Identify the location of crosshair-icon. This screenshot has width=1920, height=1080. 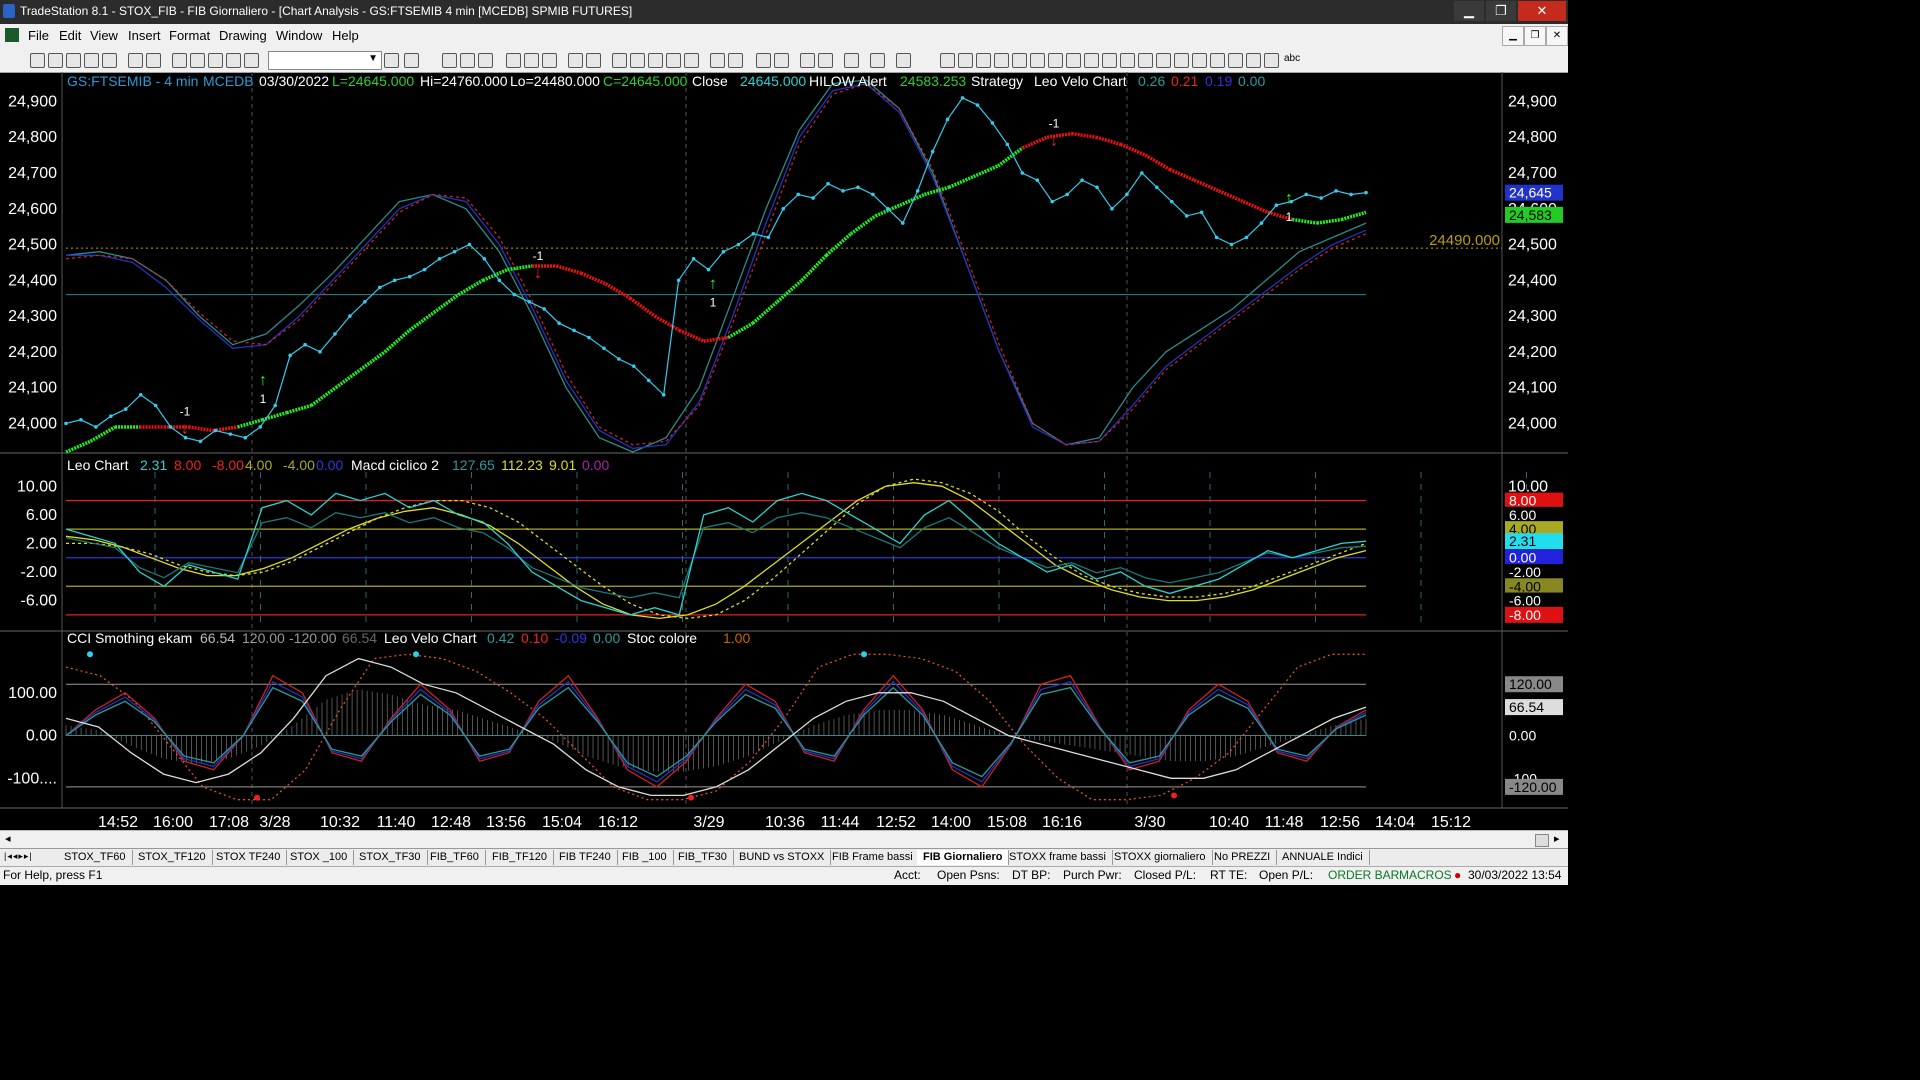
(825, 60).